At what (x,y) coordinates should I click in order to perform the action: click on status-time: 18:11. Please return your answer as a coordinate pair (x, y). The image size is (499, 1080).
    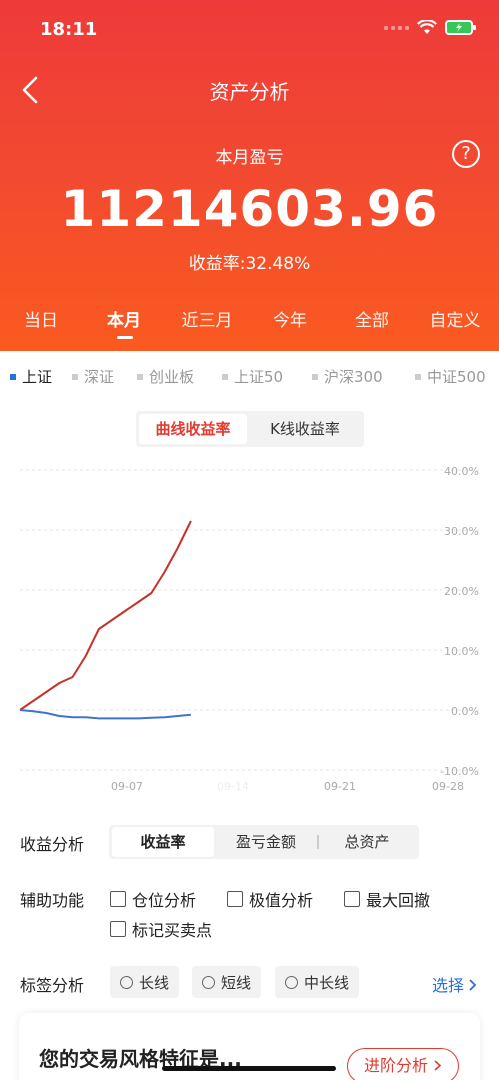
    Looking at the image, I should click on (69, 29).